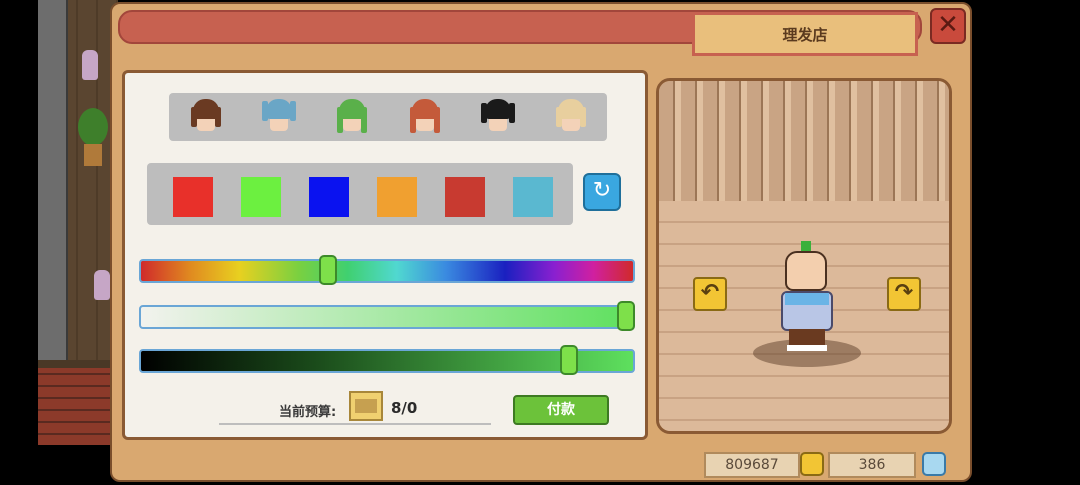 The image size is (1080, 485). What do you see at coordinates (261, 197) in the screenshot?
I see `color-swatch-green` at bounding box center [261, 197].